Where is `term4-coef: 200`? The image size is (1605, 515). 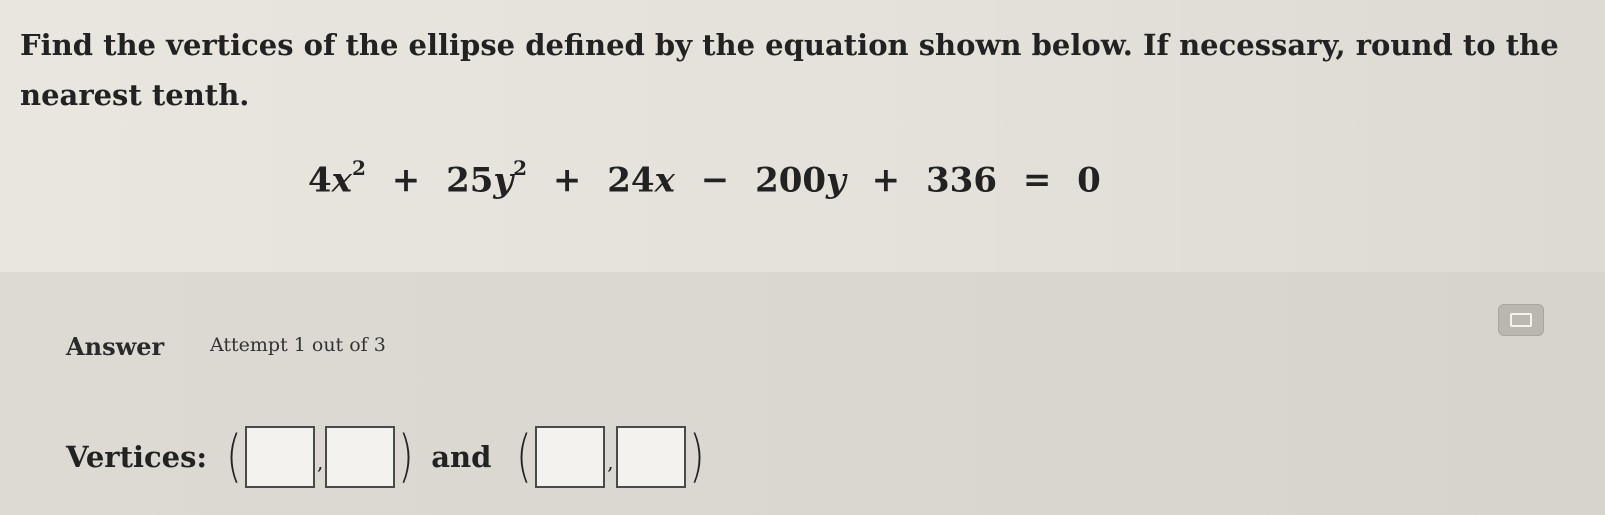
term4-coef: 200 is located at coordinates (791, 180).